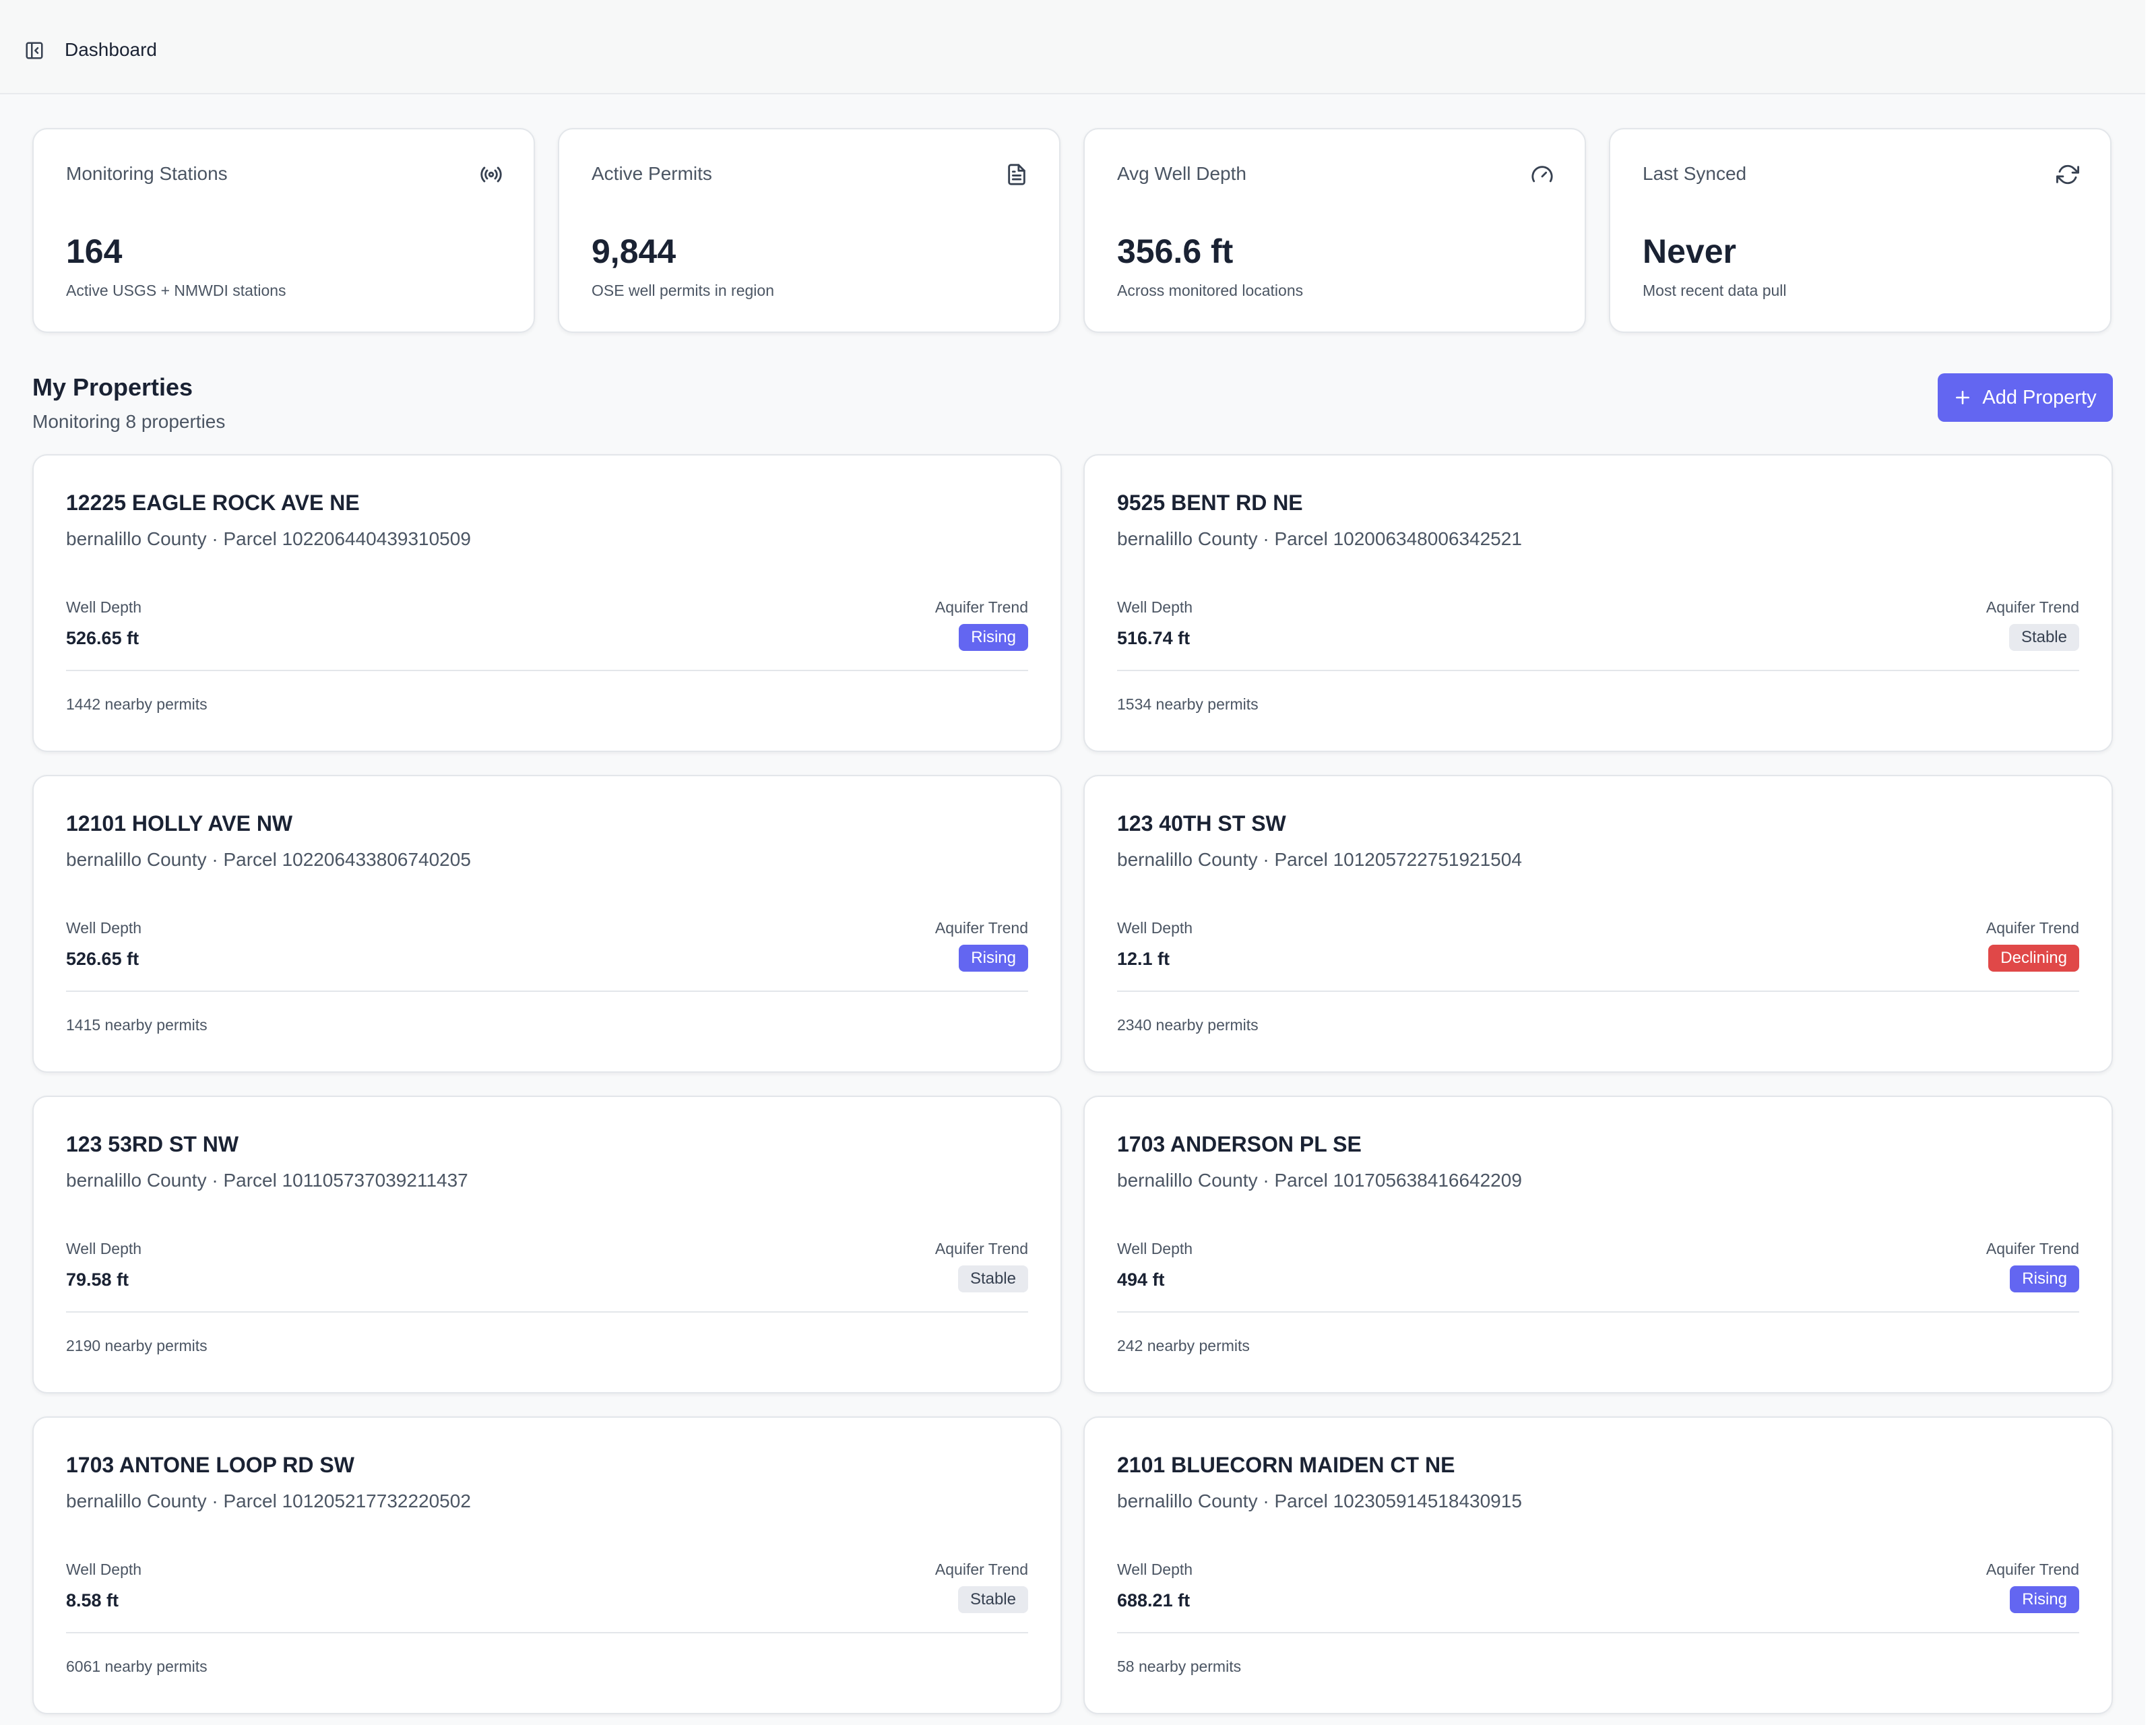 This screenshot has height=1725, width=2156. I want to click on stat-value: Never, so click(1689, 251).